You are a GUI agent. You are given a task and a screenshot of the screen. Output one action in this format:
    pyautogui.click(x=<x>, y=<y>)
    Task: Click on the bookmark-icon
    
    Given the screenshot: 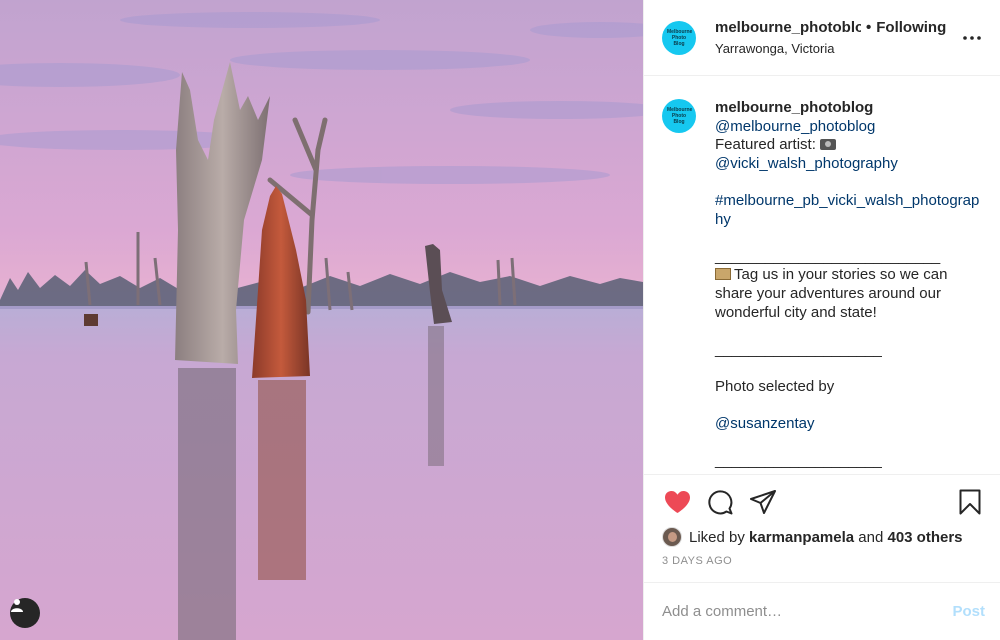 What is the action you would take?
    pyautogui.click(x=970, y=502)
    